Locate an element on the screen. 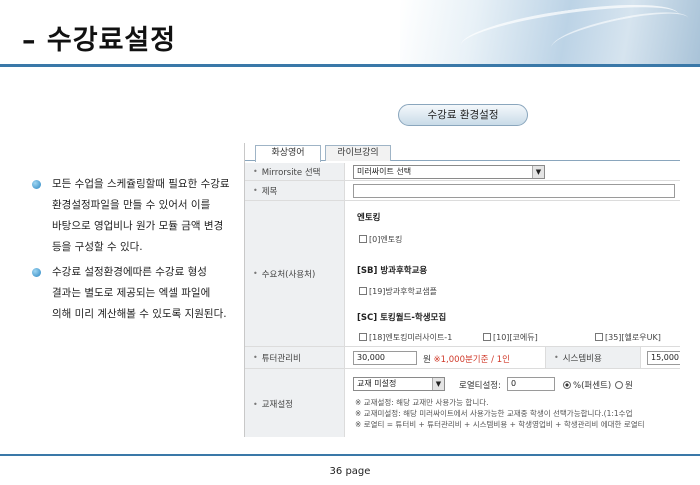 This screenshot has width=700, height=485. tab-video-english: 화상영어 is located at coordinates (288, 153).